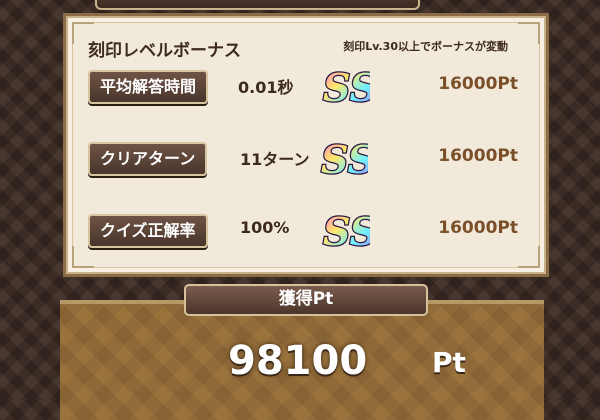 The image size is (600, 420). What do you see at coordinates (275, 159) in the screenshot?
I see `bonus-row-value: 11ターン` at bounding box center [275, 159].